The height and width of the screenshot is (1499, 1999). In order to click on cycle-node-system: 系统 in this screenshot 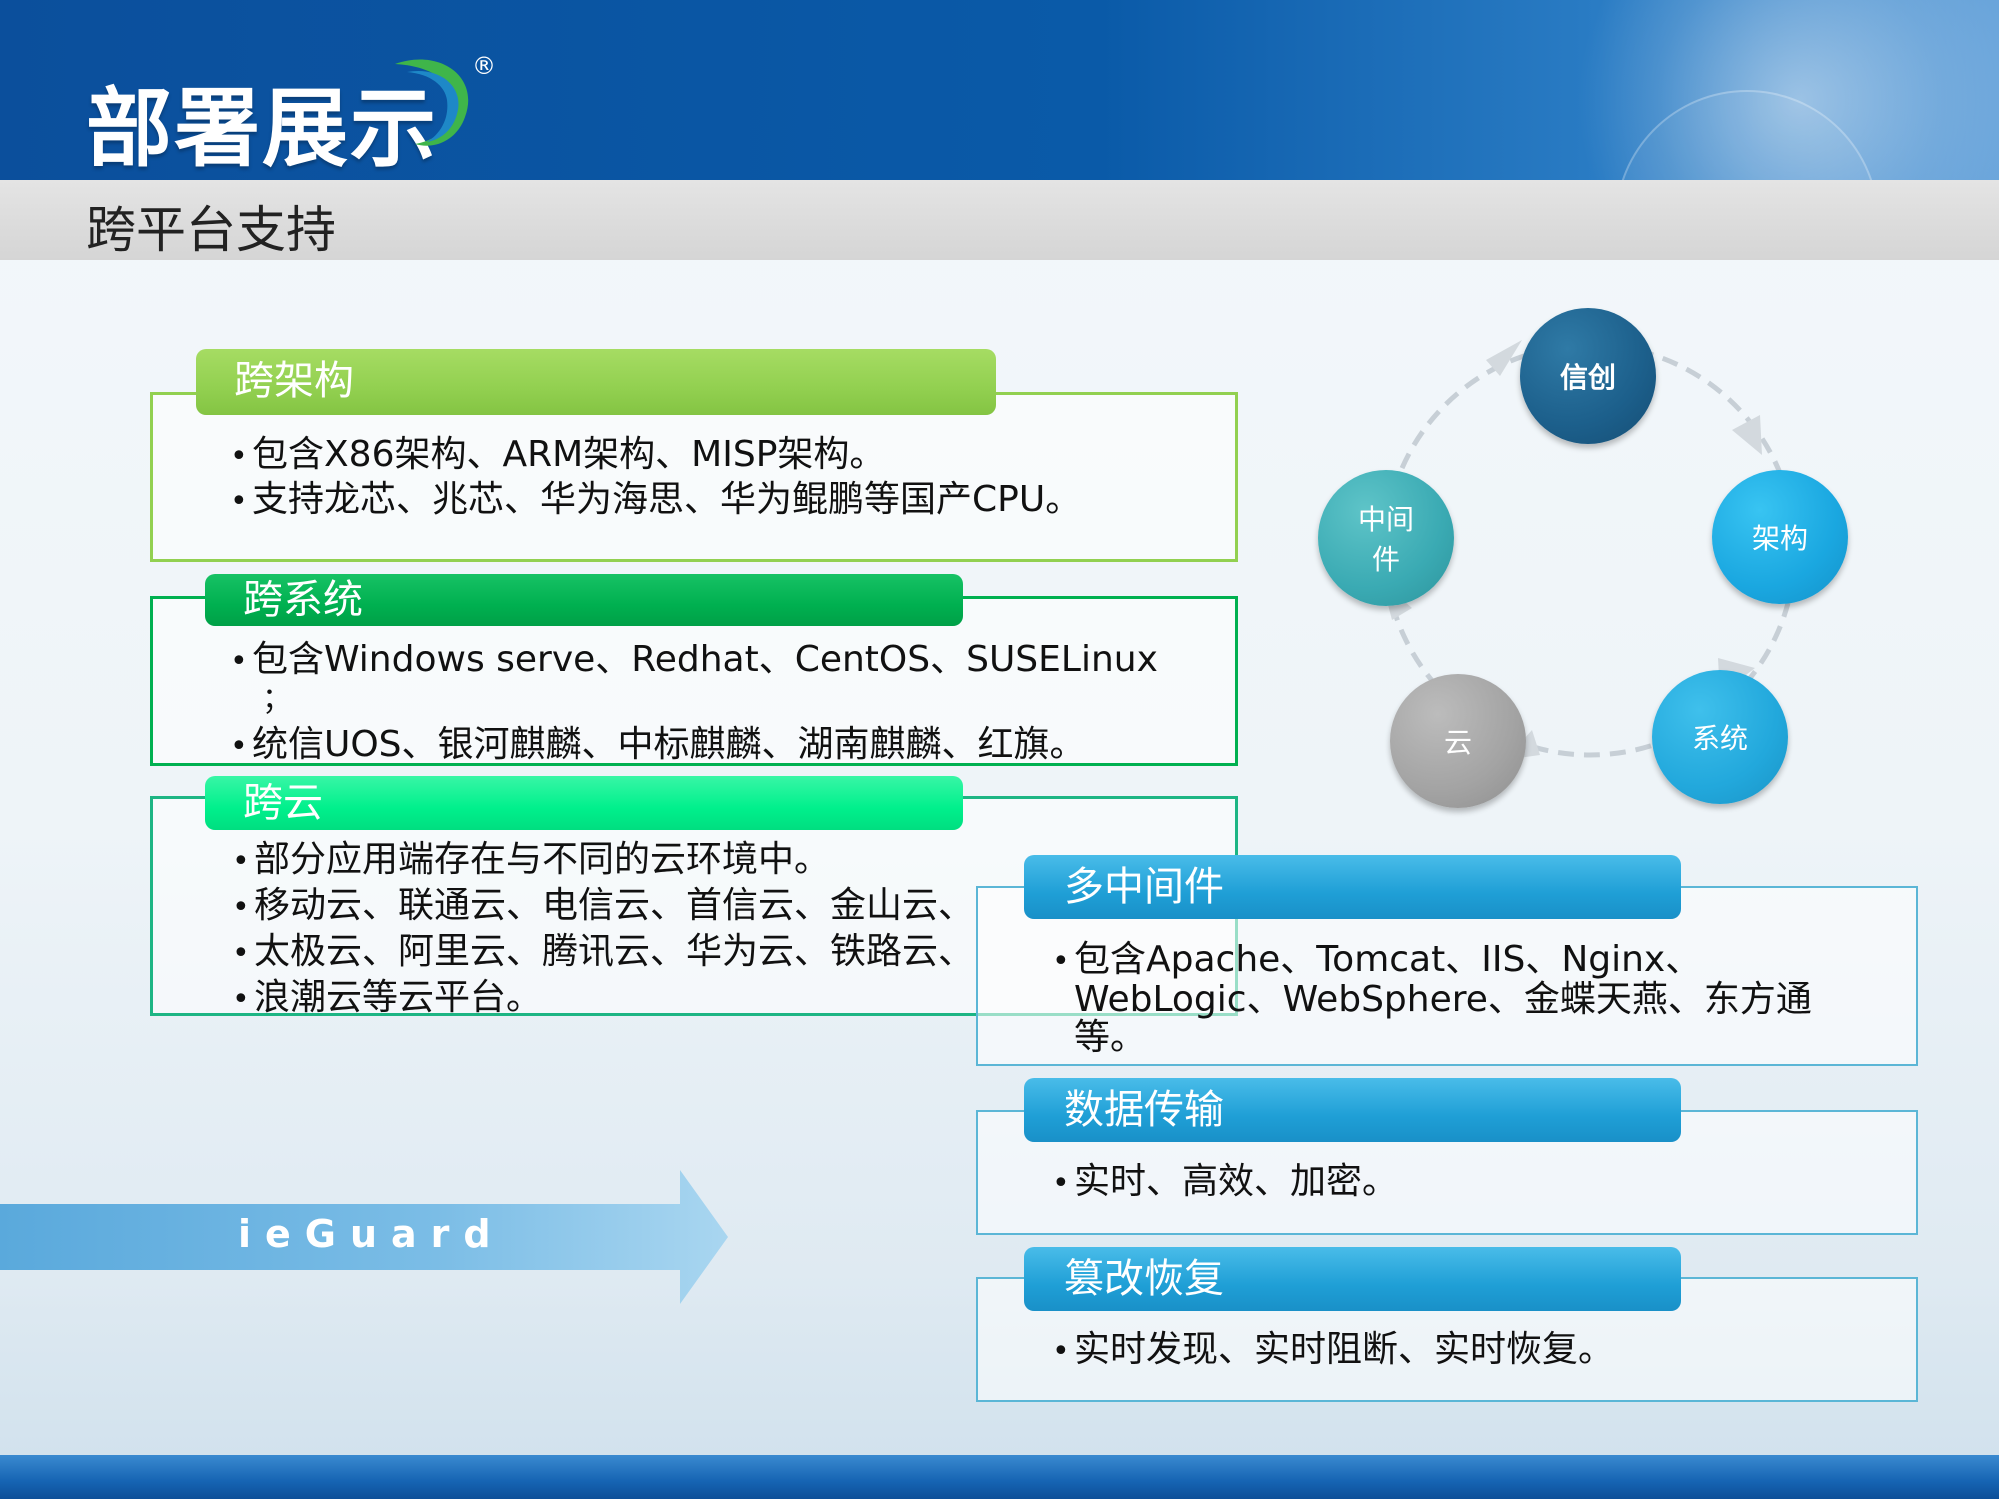, I will do `click(1720, 737)`.